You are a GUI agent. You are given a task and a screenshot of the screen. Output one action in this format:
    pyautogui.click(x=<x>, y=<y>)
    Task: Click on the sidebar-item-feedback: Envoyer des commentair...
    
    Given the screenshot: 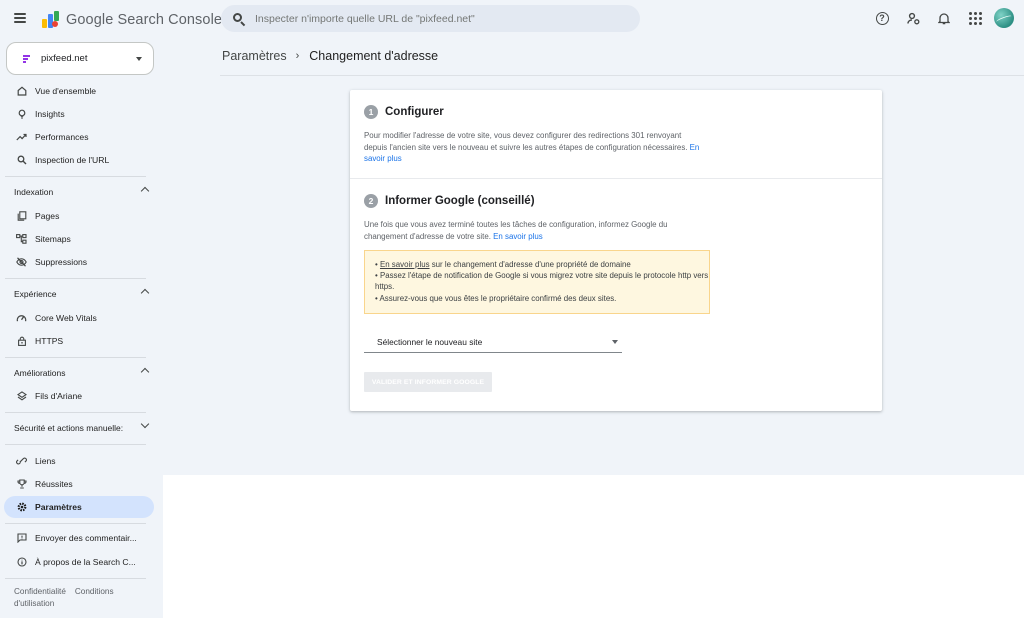 What is the action you would take?
    pyautogui.click(x=79, y=538)
    